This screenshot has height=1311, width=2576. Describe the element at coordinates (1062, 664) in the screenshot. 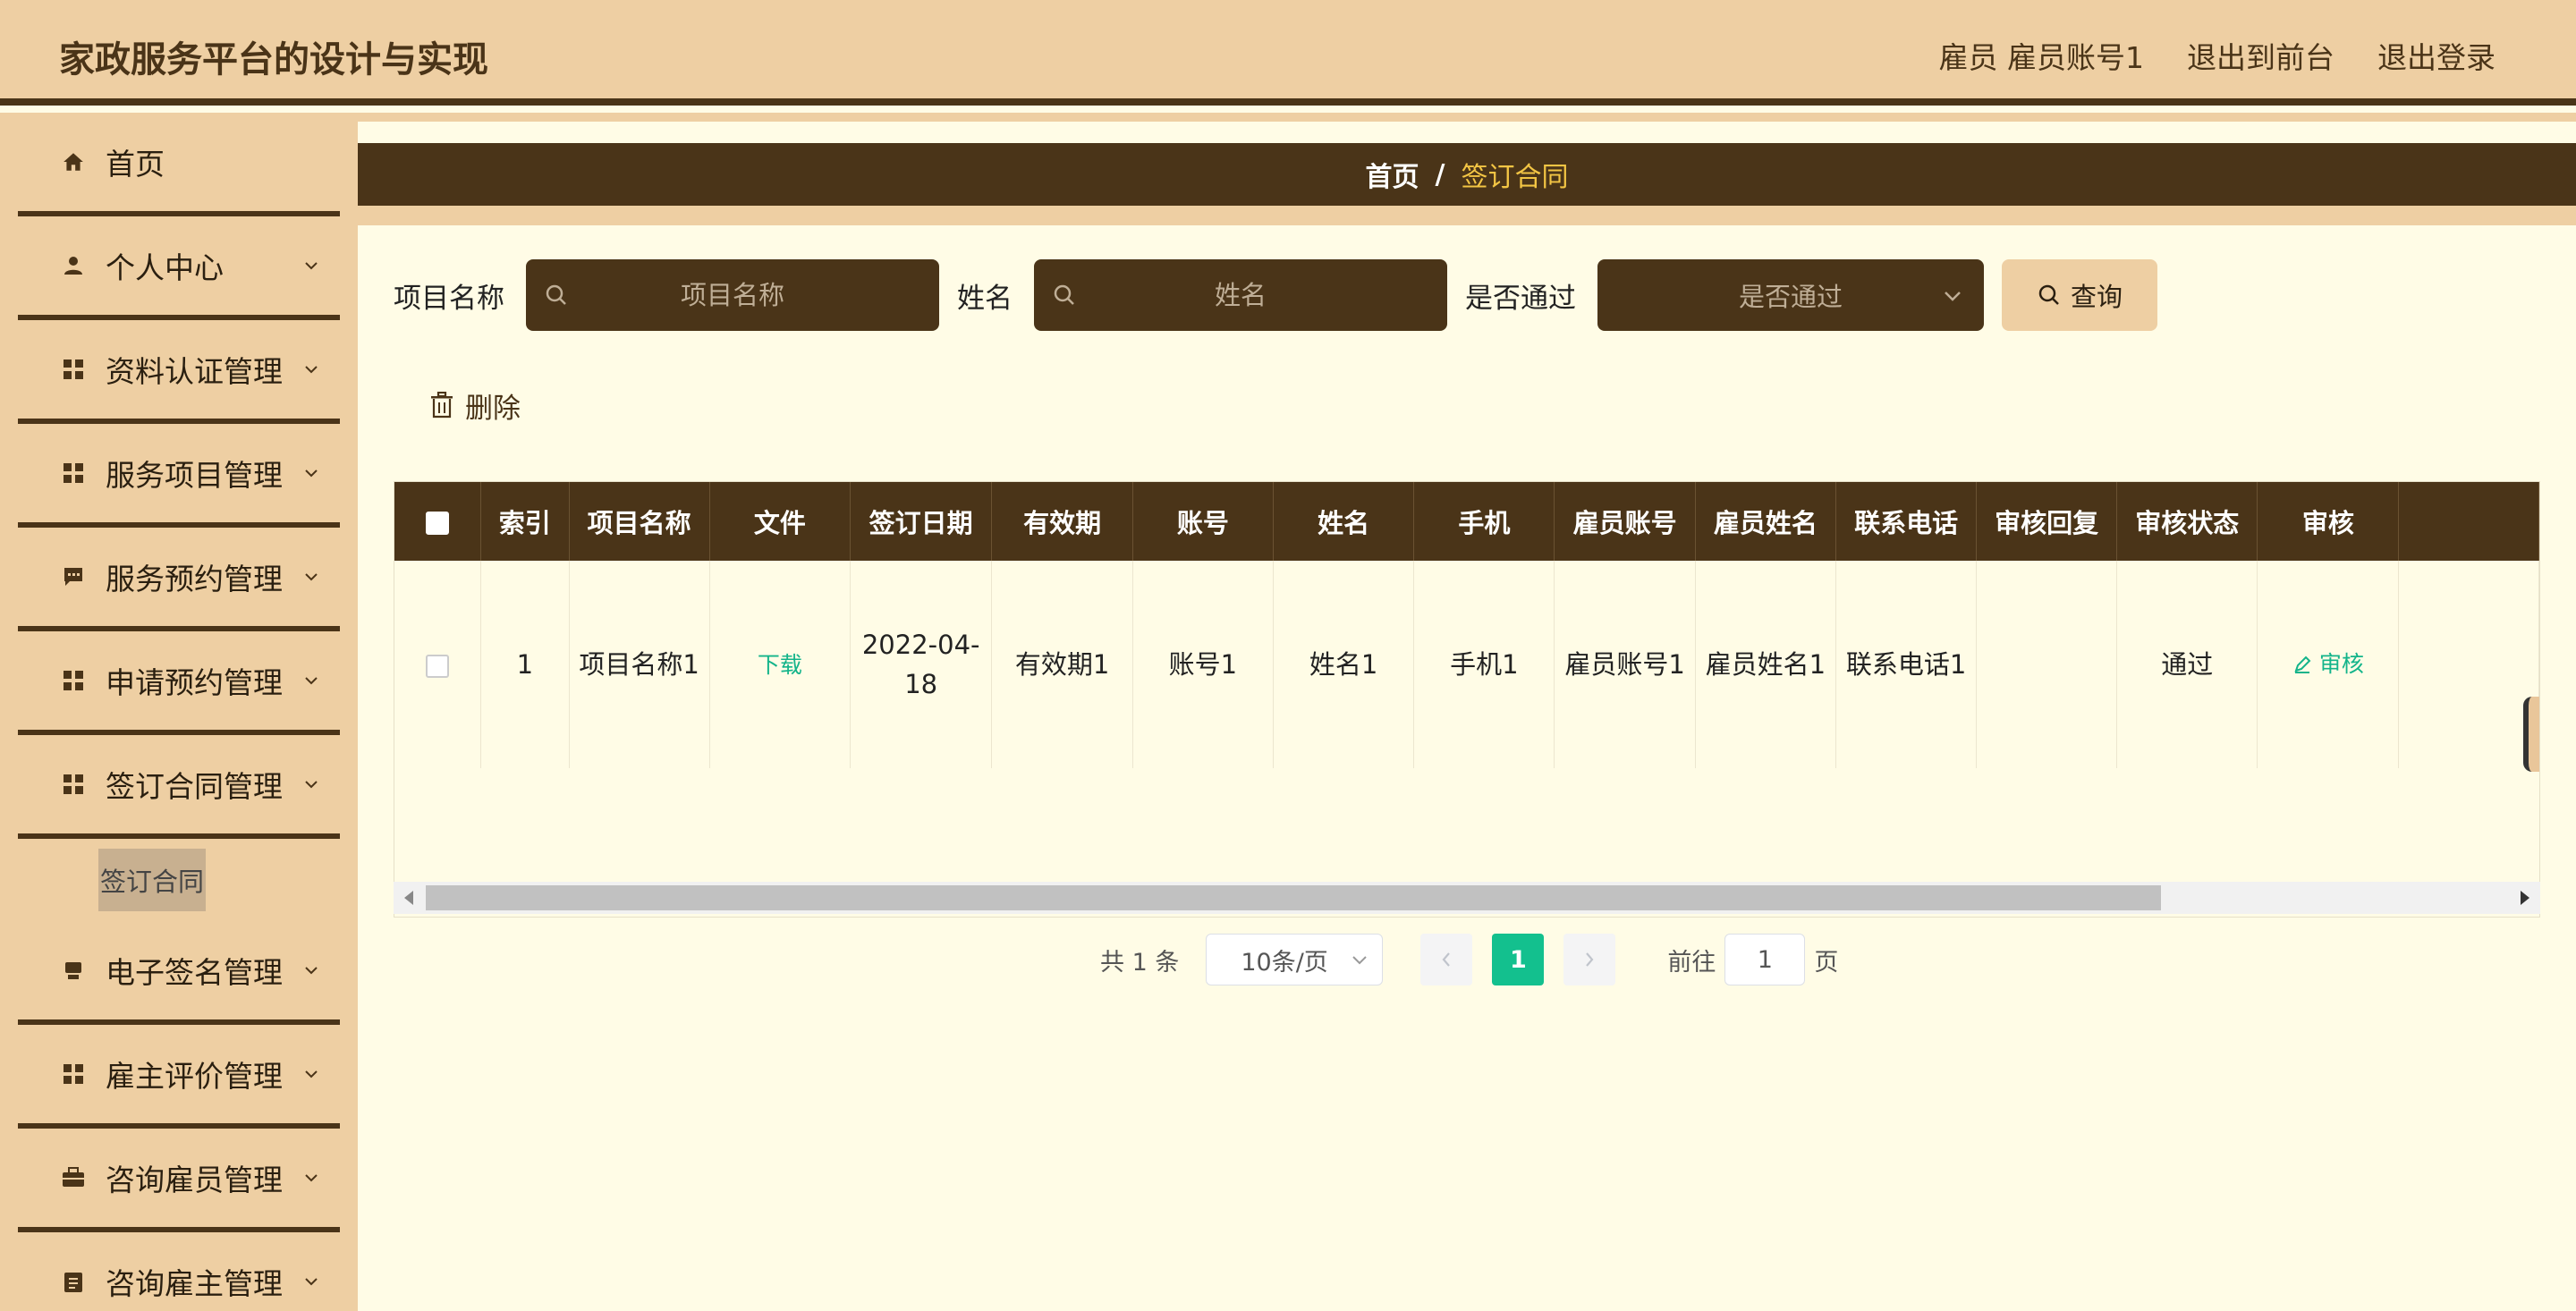

I see `cell-validity: 有效期1` at that location.